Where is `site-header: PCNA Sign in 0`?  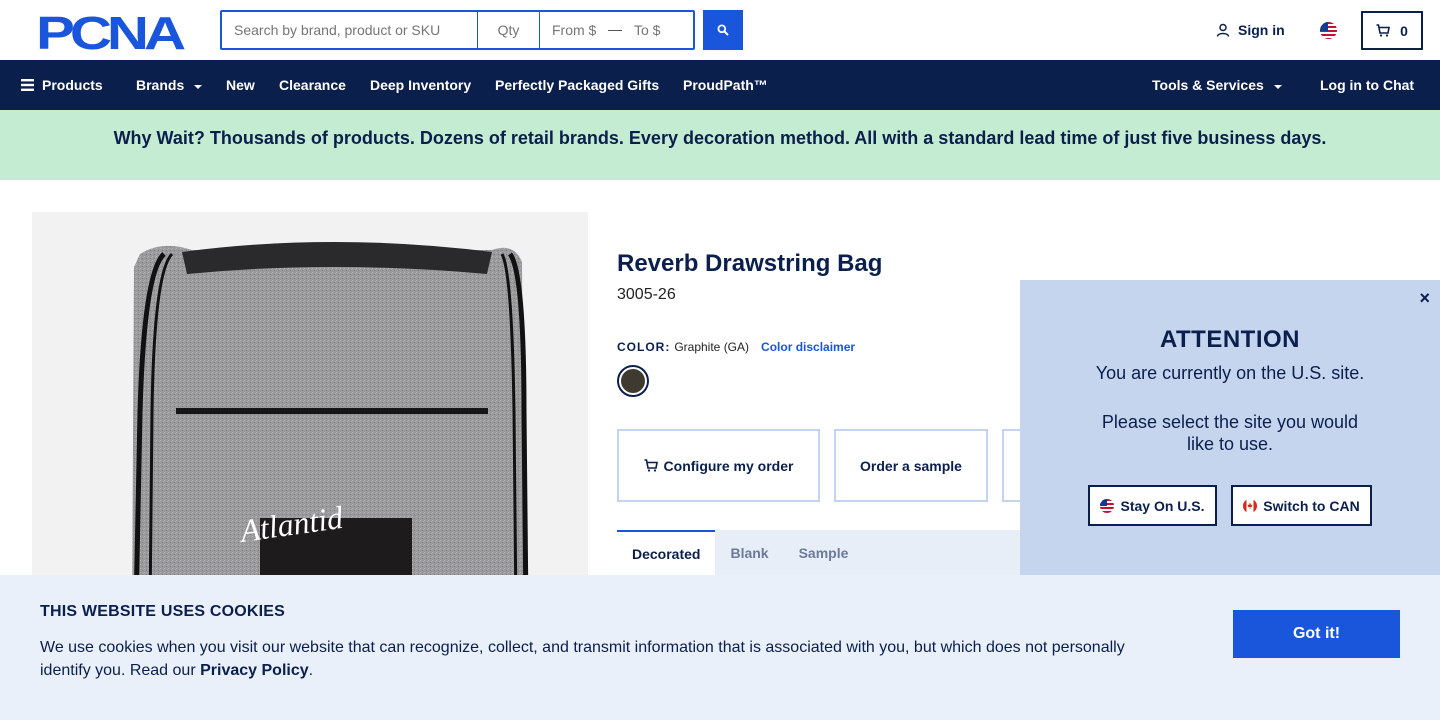
site-header: PCNA Sign in 0 is located at coordinates (720, 30).